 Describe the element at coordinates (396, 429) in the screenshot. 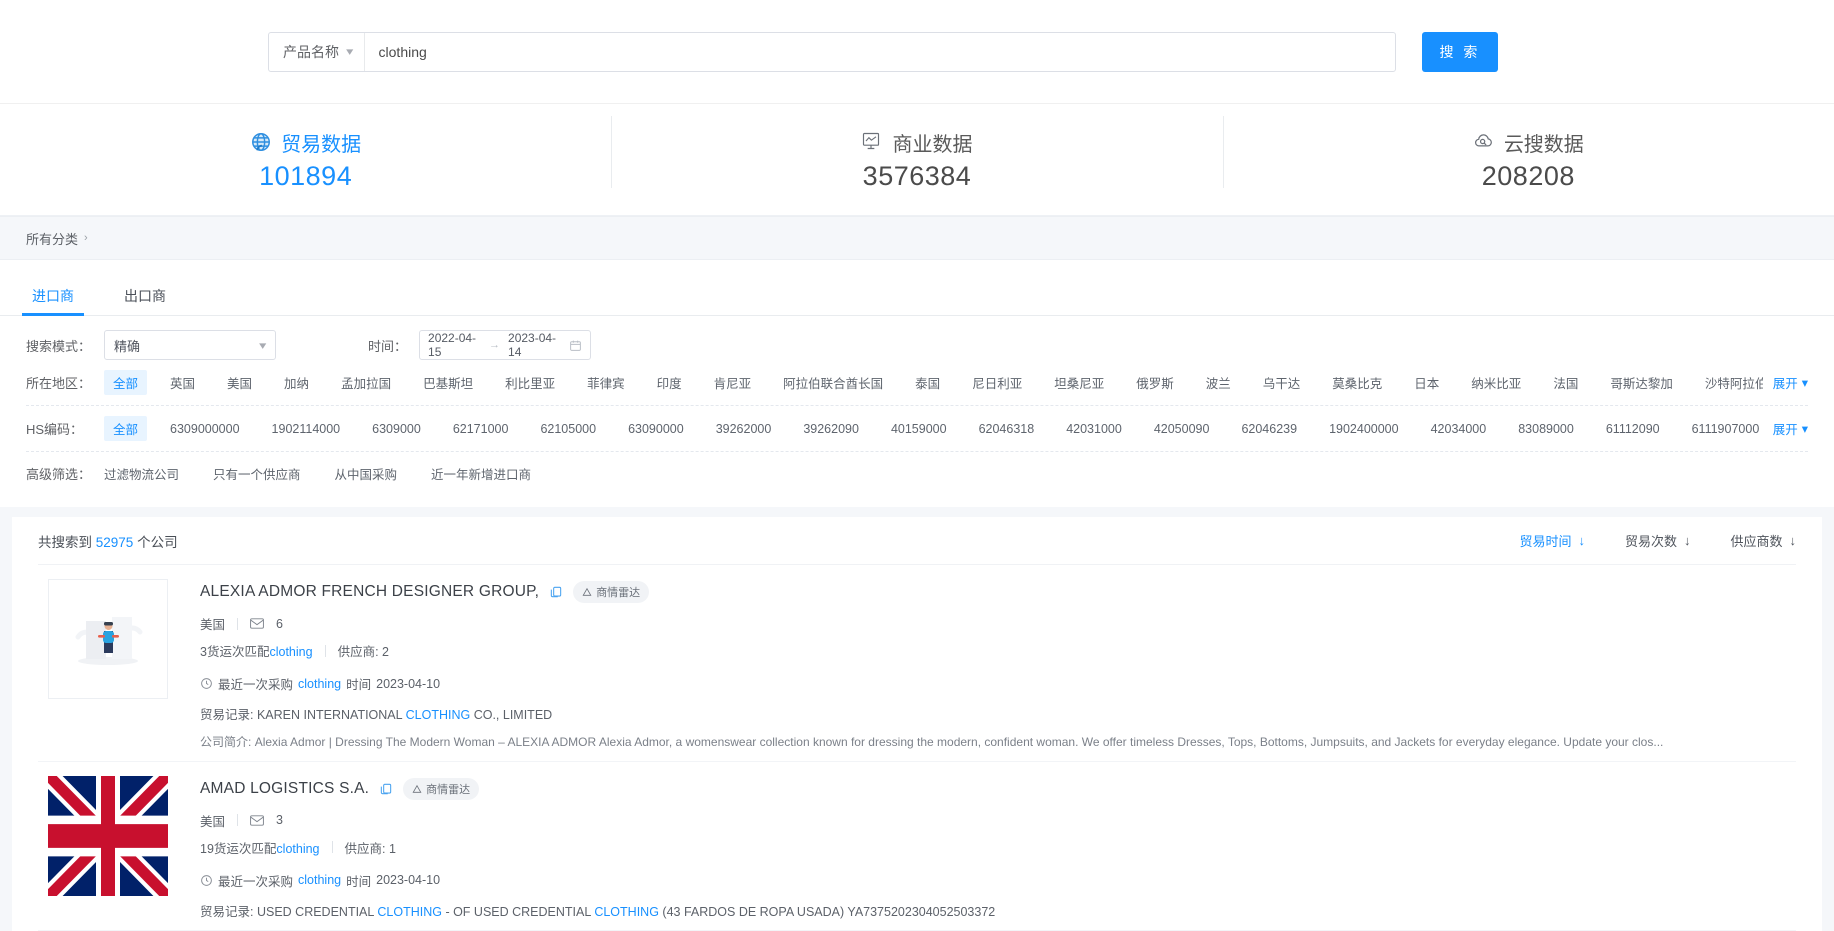

I see `hs-code-chip: 6309000` at that location.